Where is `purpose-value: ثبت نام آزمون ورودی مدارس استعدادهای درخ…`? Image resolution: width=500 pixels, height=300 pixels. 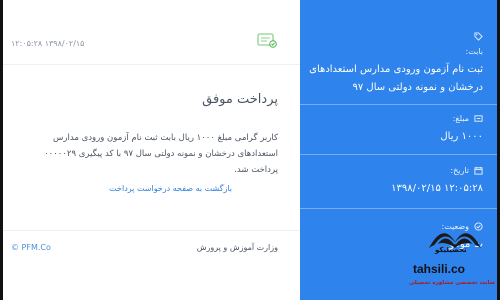 purpose-value: ثبت نام آزمون ورودی مدارس استعدادهای درخ… is located at coordinates (396, 78).